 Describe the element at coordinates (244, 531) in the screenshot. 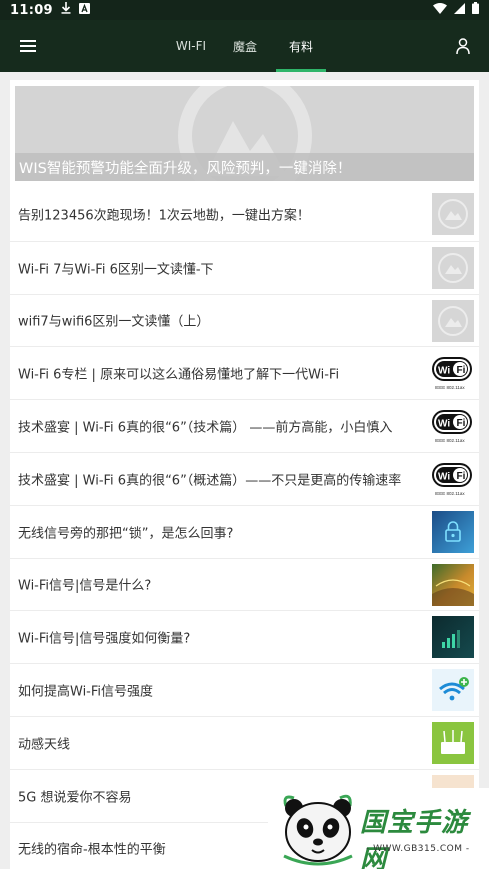

I see `list-item: 无线信号旁的那把“锁”，是怎么回事?` at that location.